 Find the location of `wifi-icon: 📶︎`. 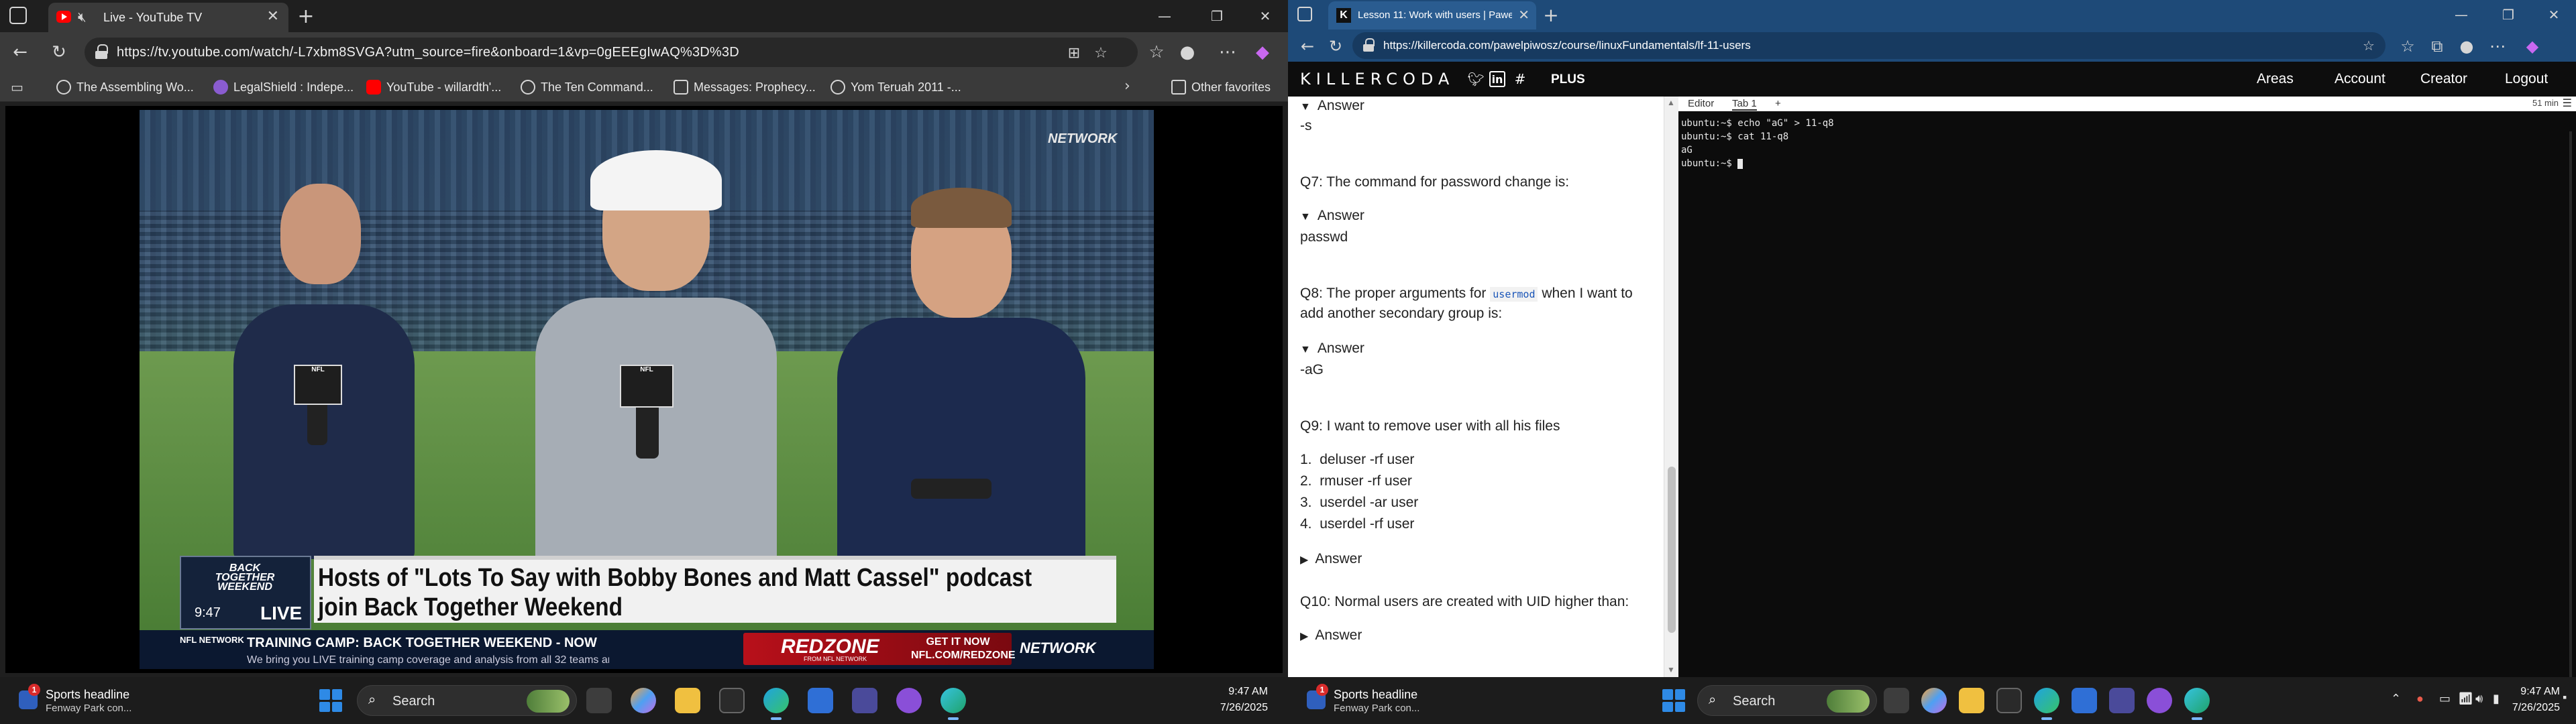

wifi-icon: 📶︎ is located at coordinates (2465, 699).